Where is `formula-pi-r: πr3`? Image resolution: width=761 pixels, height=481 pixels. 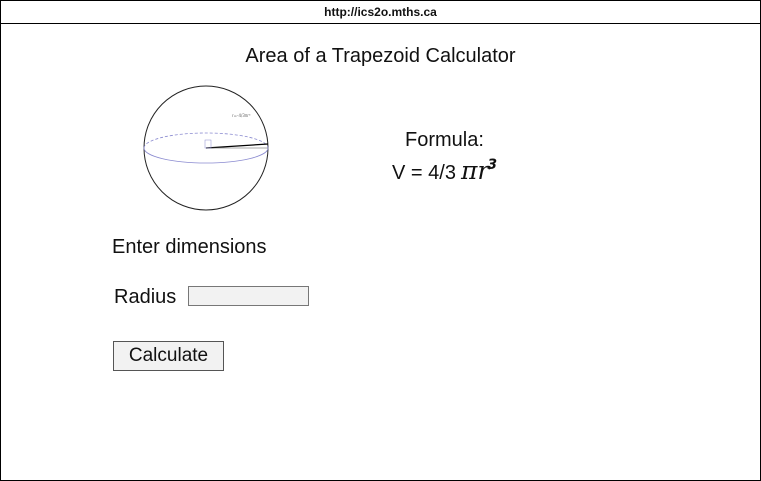
formula-pi-r: πr3 is located at coordinates (479, 170).